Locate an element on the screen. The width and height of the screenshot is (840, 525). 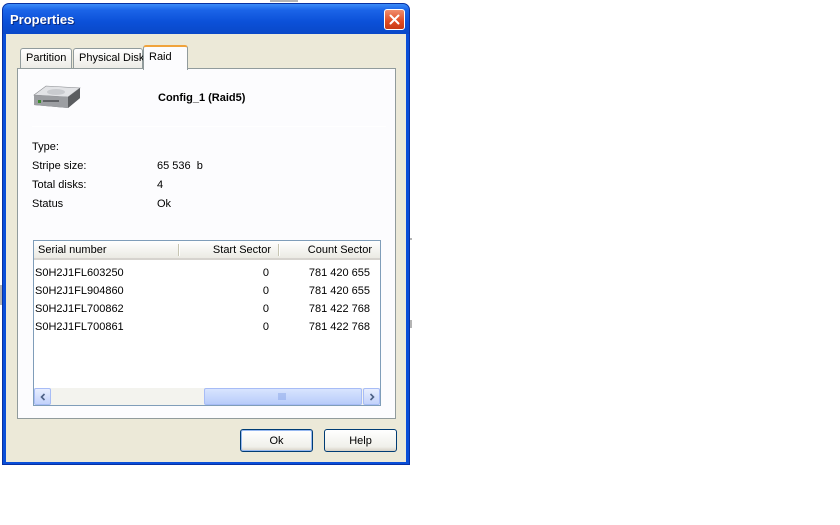
scroll-left-button is located at coordinates (42, 396).